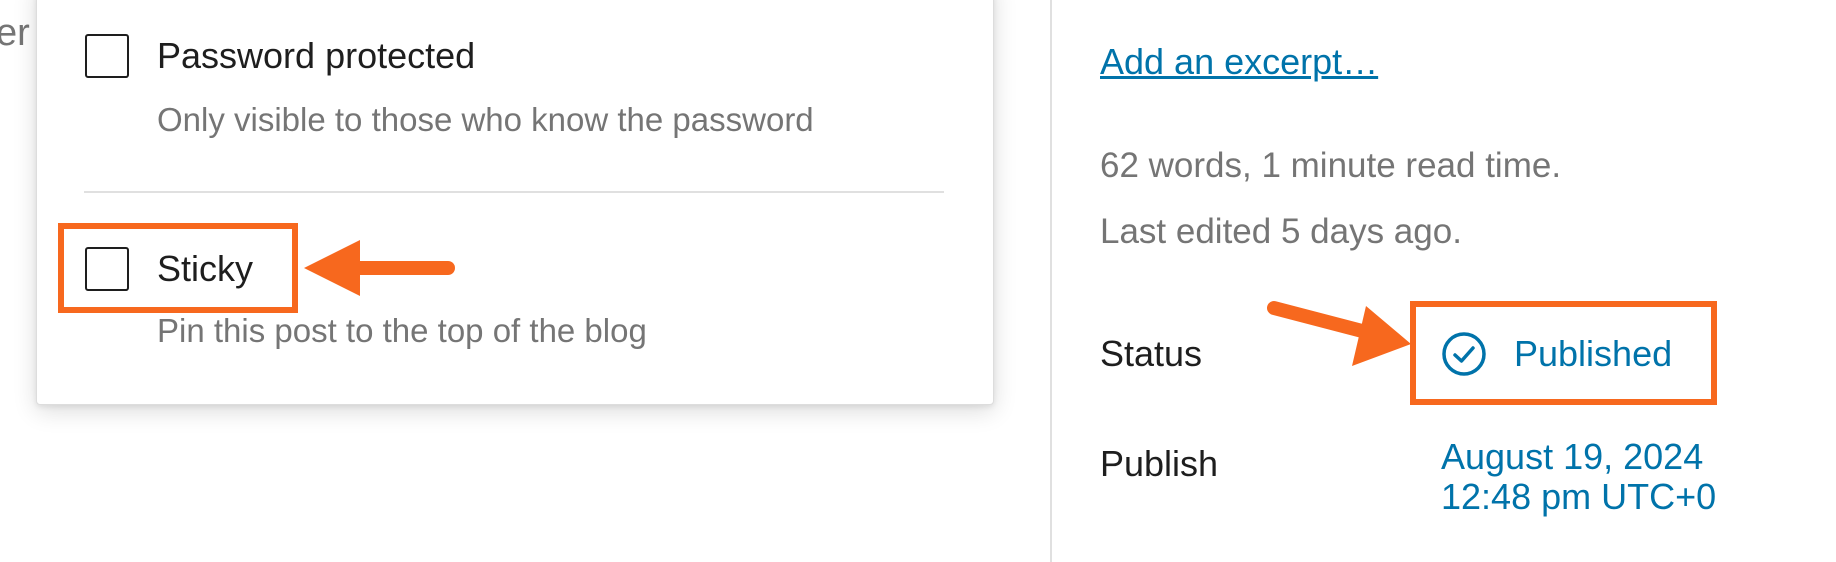  I want to click on arrow-left-icon, so click(379, 268).